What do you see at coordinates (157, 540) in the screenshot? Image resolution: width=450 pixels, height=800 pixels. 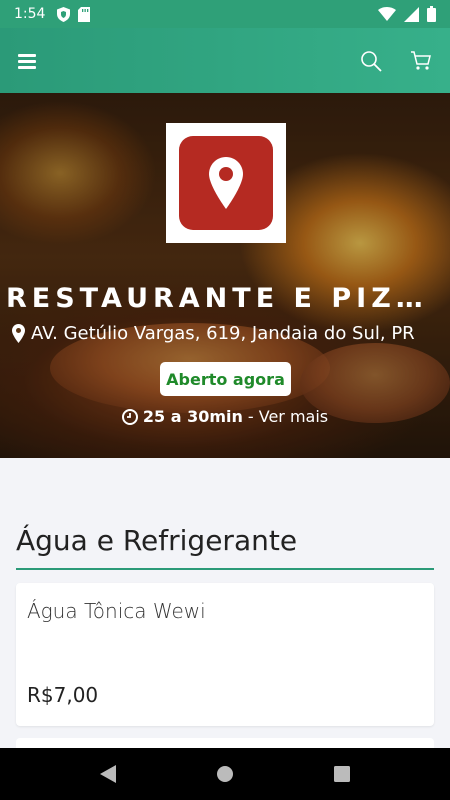 I see `section-title: Água e Refrigerante` at bounding box center [157, 540].